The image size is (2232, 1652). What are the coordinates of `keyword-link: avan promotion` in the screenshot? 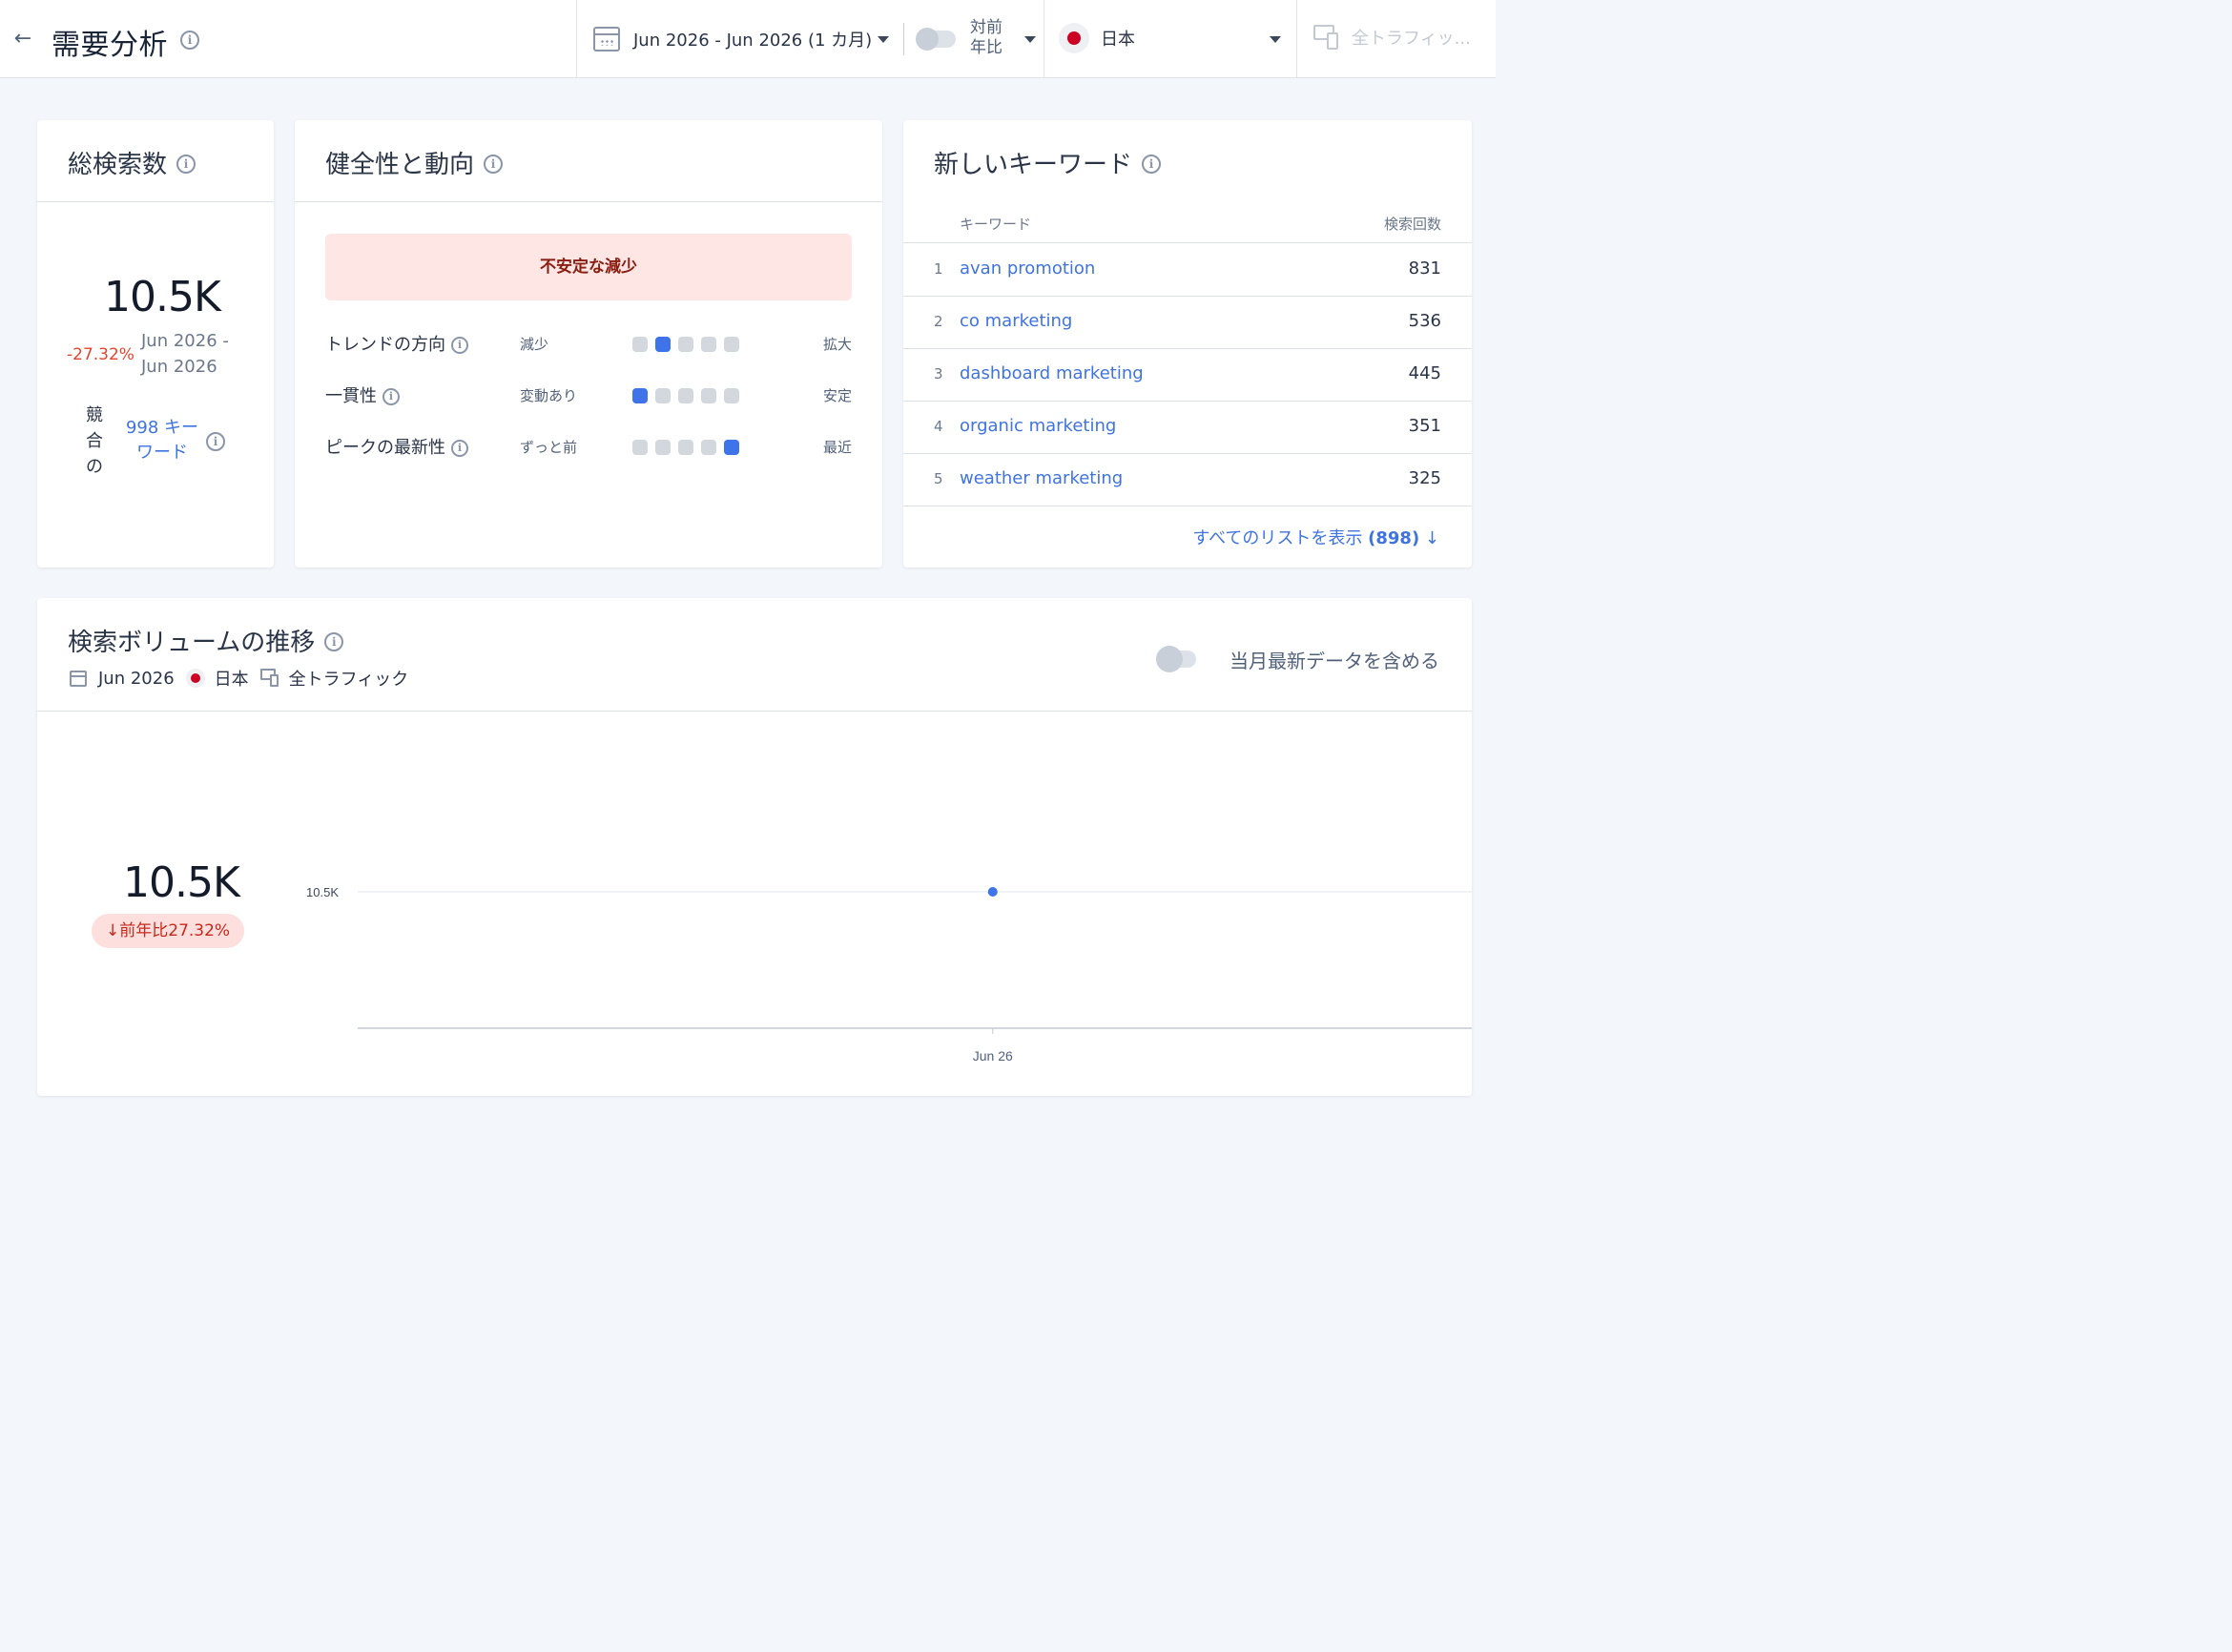 It's located at (1027, 269).